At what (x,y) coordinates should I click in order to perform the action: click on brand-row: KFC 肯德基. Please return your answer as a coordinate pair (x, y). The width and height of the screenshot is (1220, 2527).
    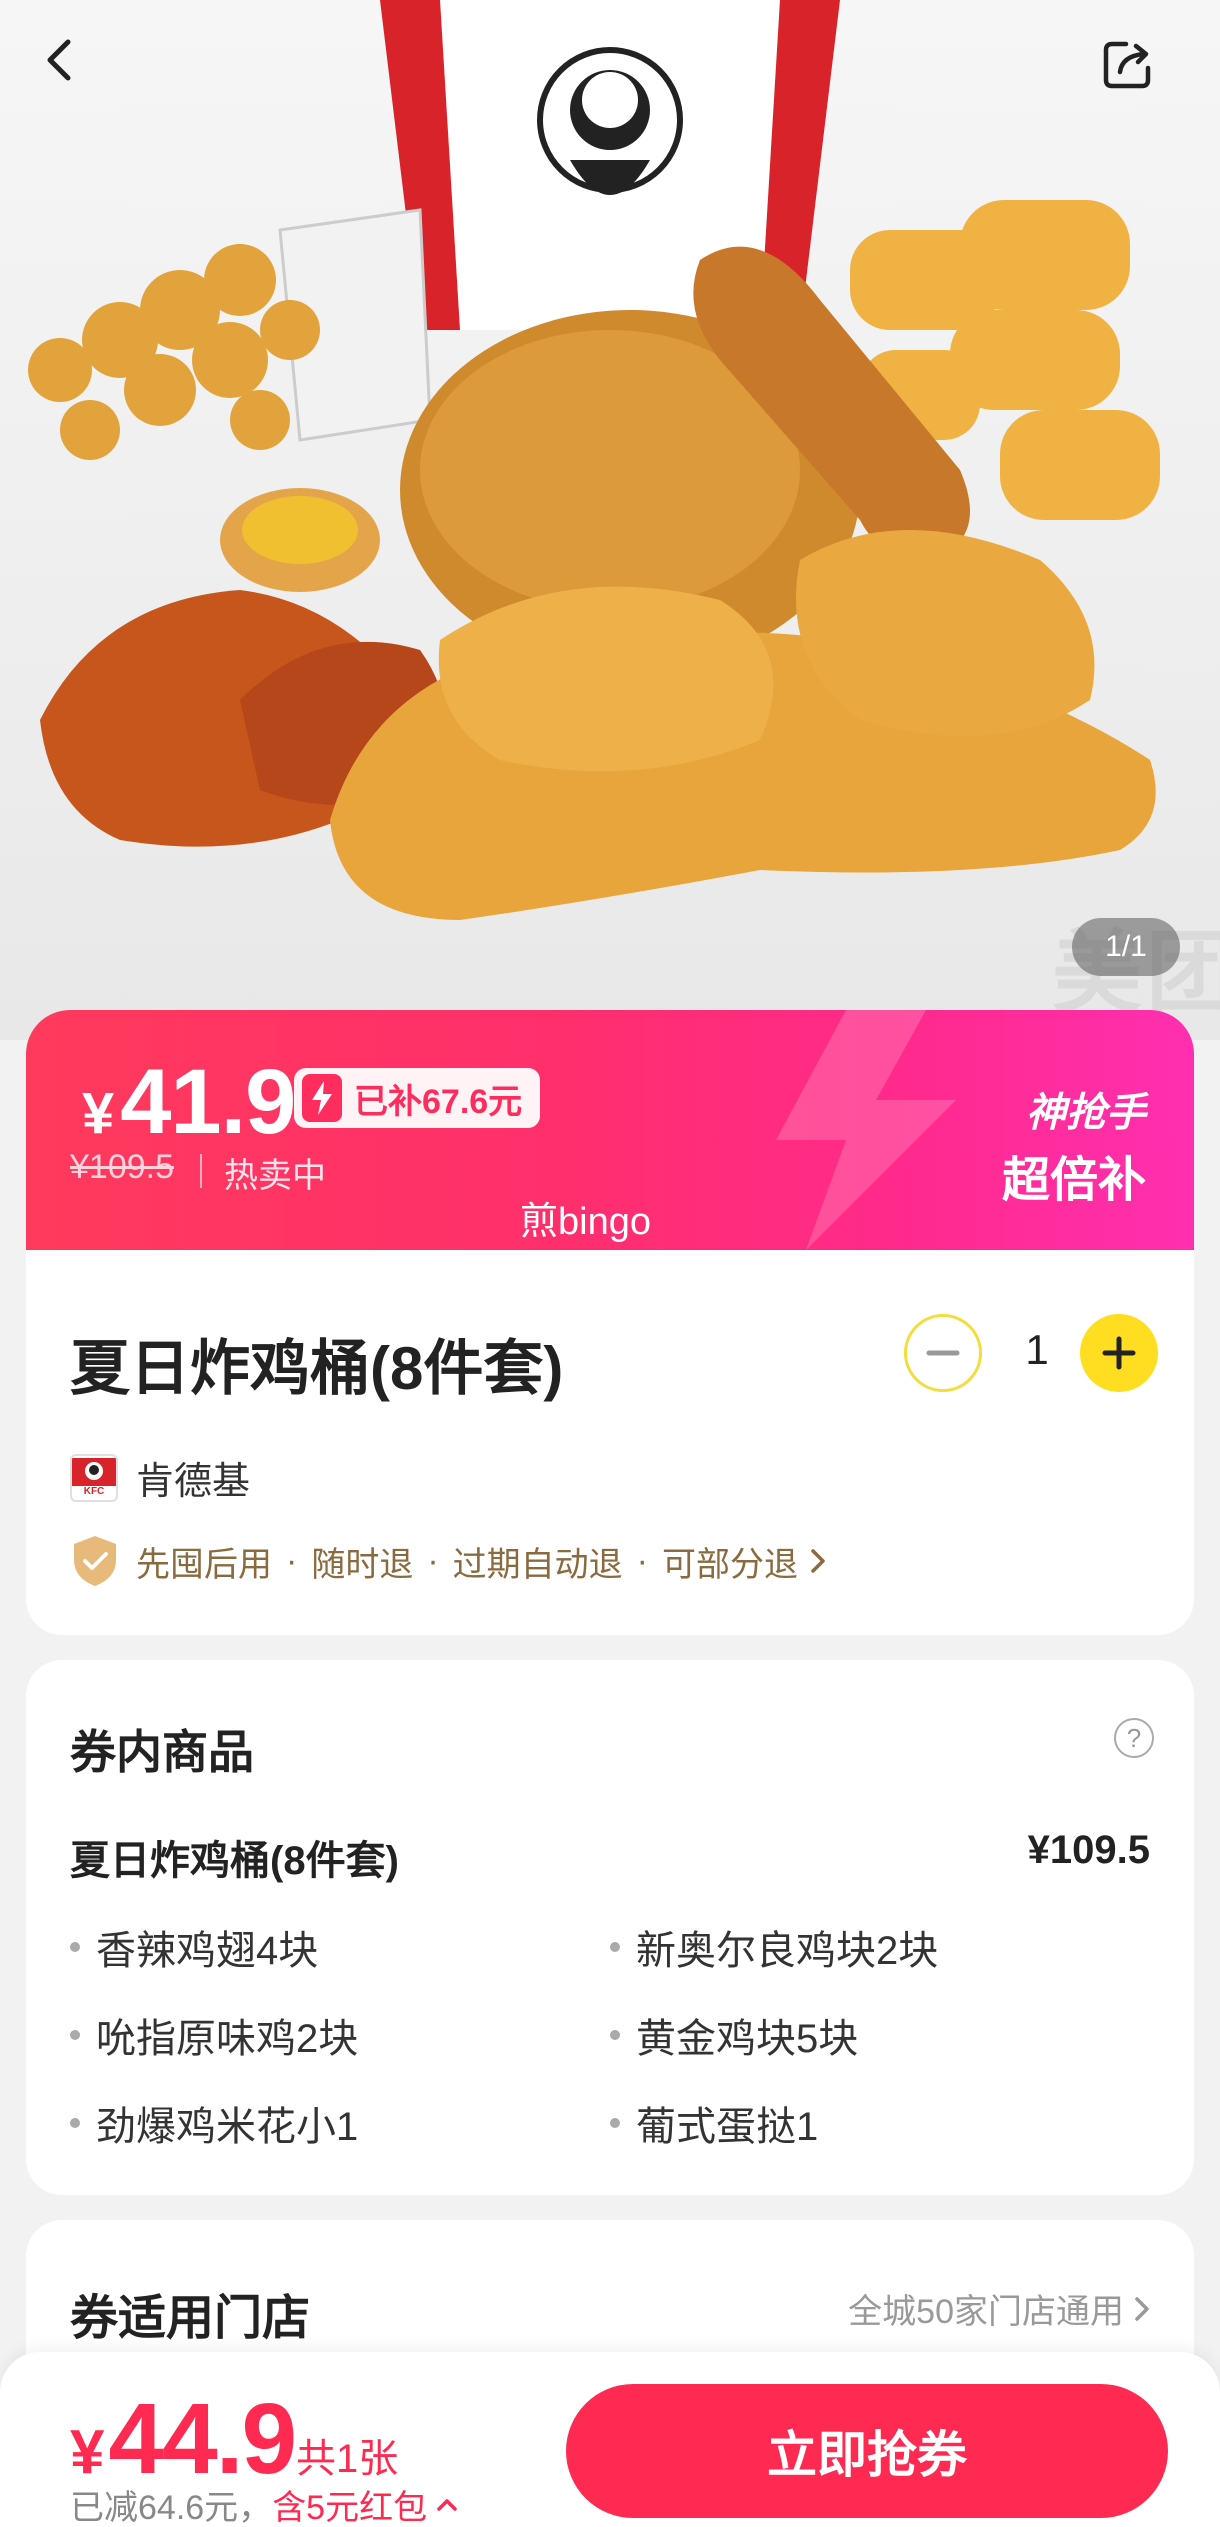
    Looking at the image, I should click on (160, 1477).